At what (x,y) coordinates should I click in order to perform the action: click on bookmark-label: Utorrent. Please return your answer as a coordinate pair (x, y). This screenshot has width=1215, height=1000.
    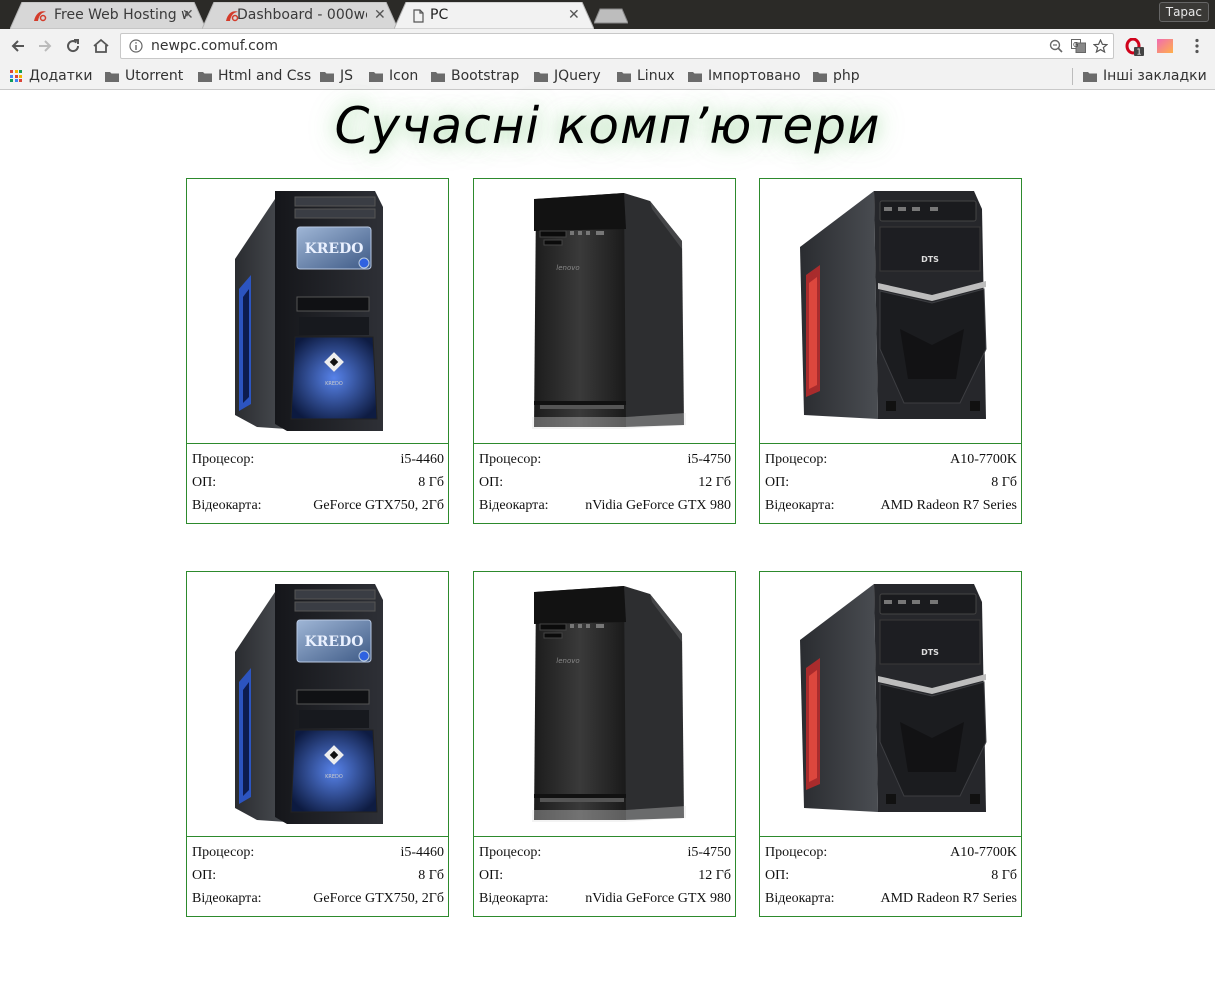
    Looking at the image, I should click on (154, 76).